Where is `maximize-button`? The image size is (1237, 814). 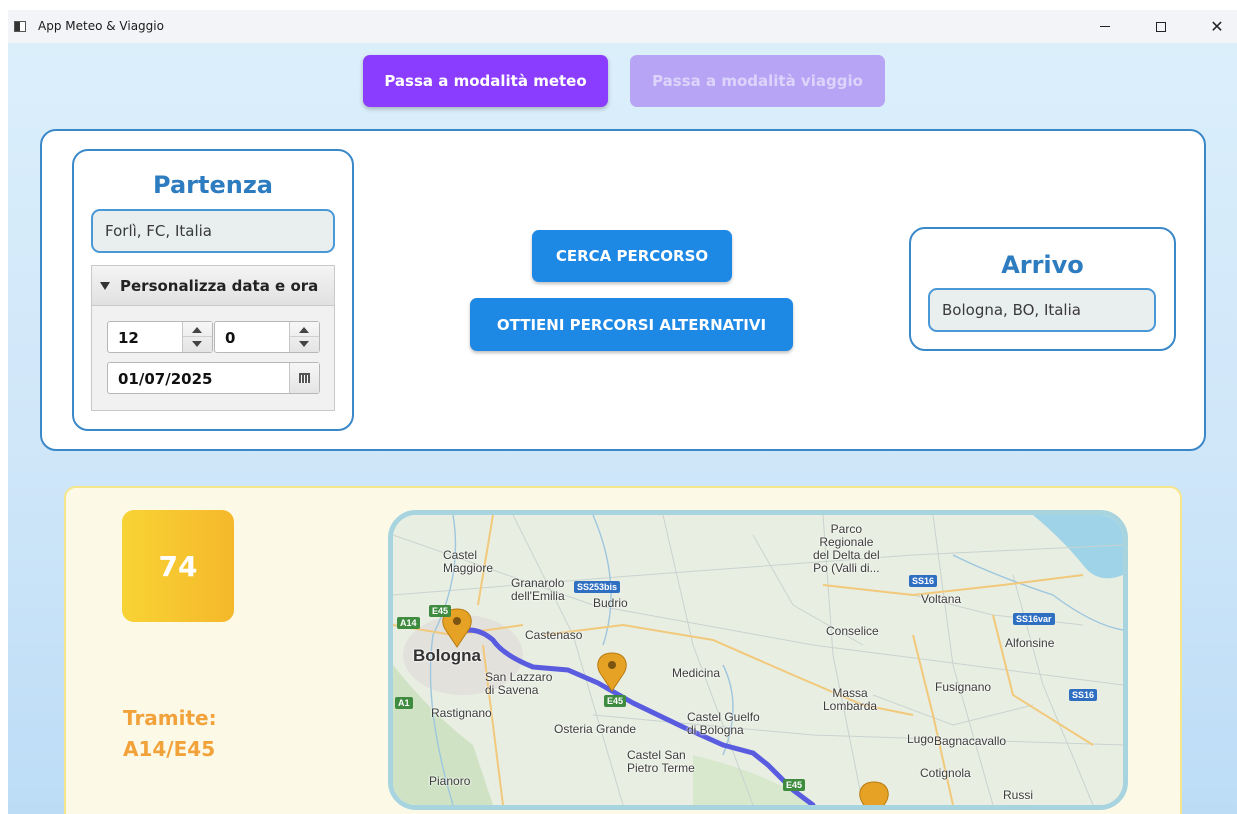 maximize-button is located at coordinates (1161, 26).